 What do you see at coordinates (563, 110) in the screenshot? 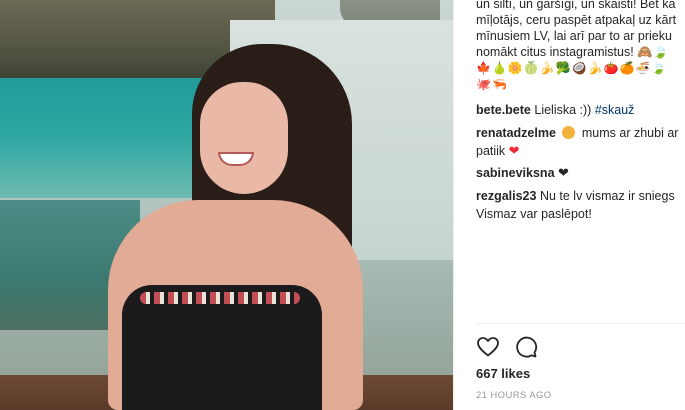
I see `comment-text: Lieliska :))` at bounding box center [563, 110].